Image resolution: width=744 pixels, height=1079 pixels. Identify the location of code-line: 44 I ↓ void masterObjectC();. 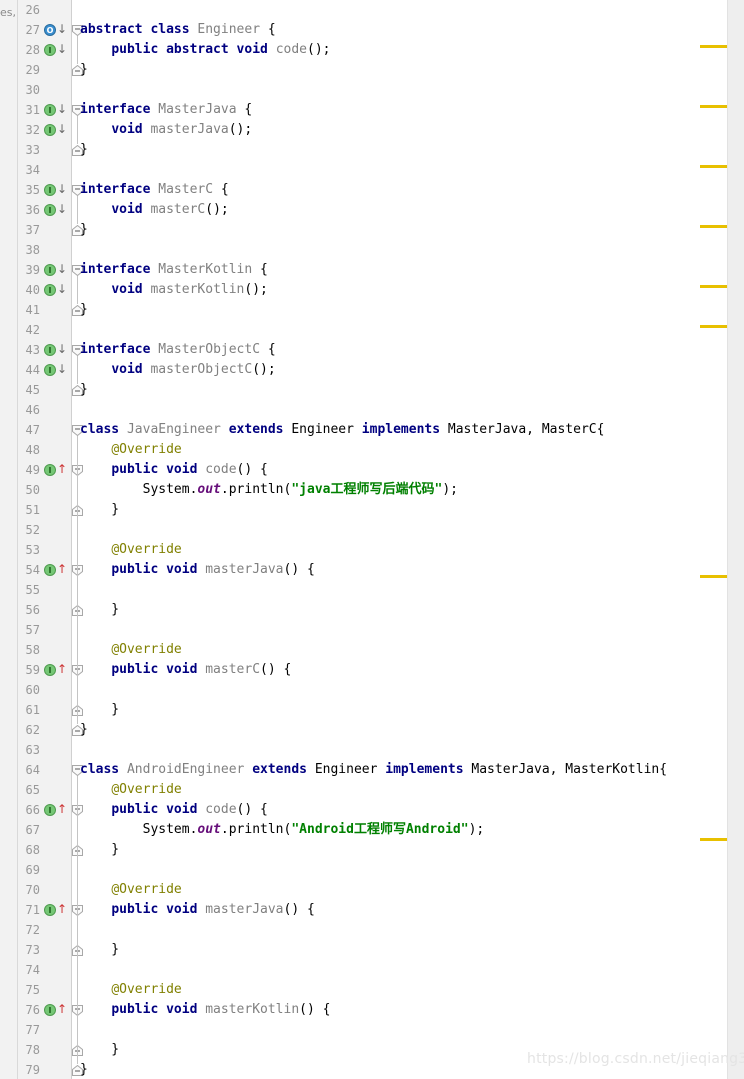
(372, 370).